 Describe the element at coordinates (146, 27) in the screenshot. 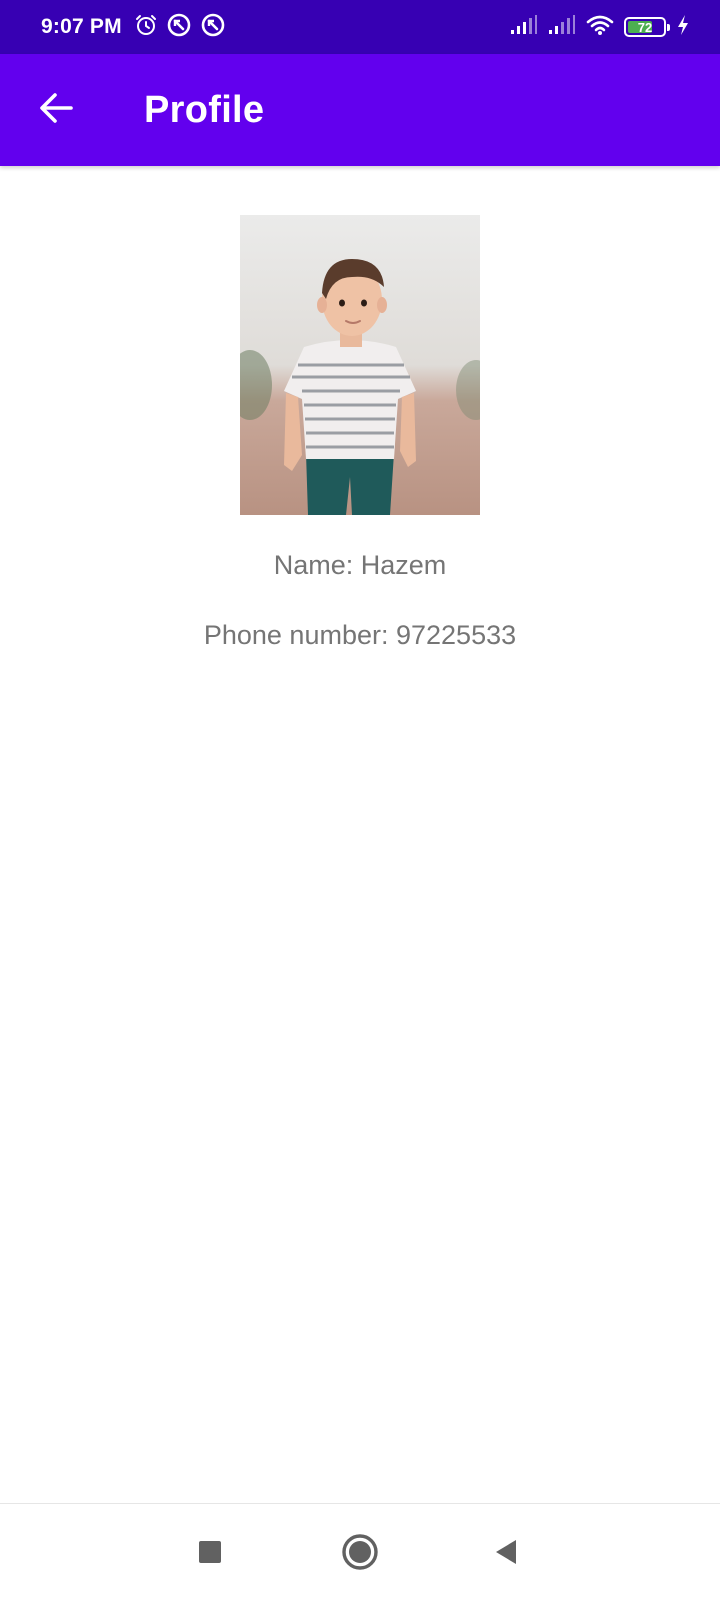

I see `alarm-icon` at that location.